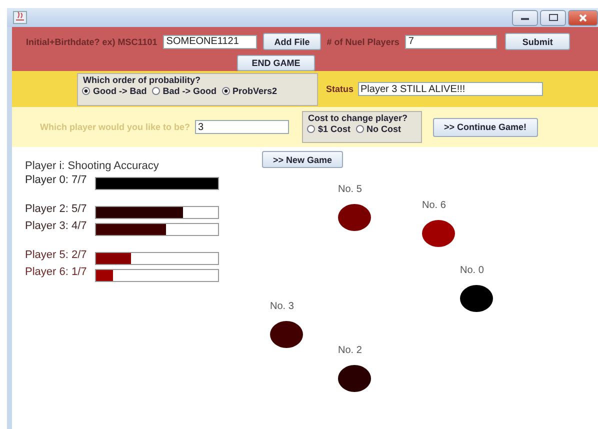 This screenshot has width=598, height=429. What do you see at coordinates (329, 129) in the screenshot?
I see `radio-option: $1 Cost` at bounding box center [329, 129].